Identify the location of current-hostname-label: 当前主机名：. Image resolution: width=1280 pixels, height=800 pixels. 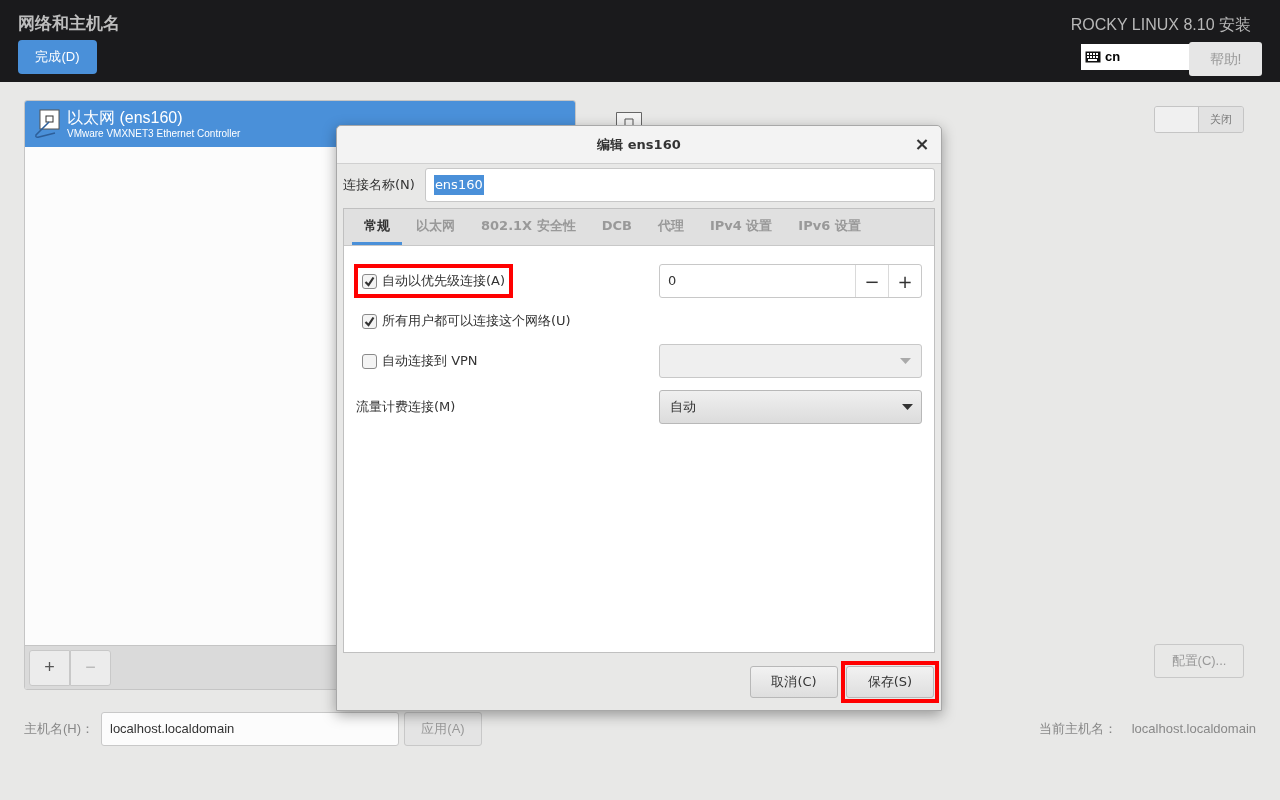
(1078, 729).